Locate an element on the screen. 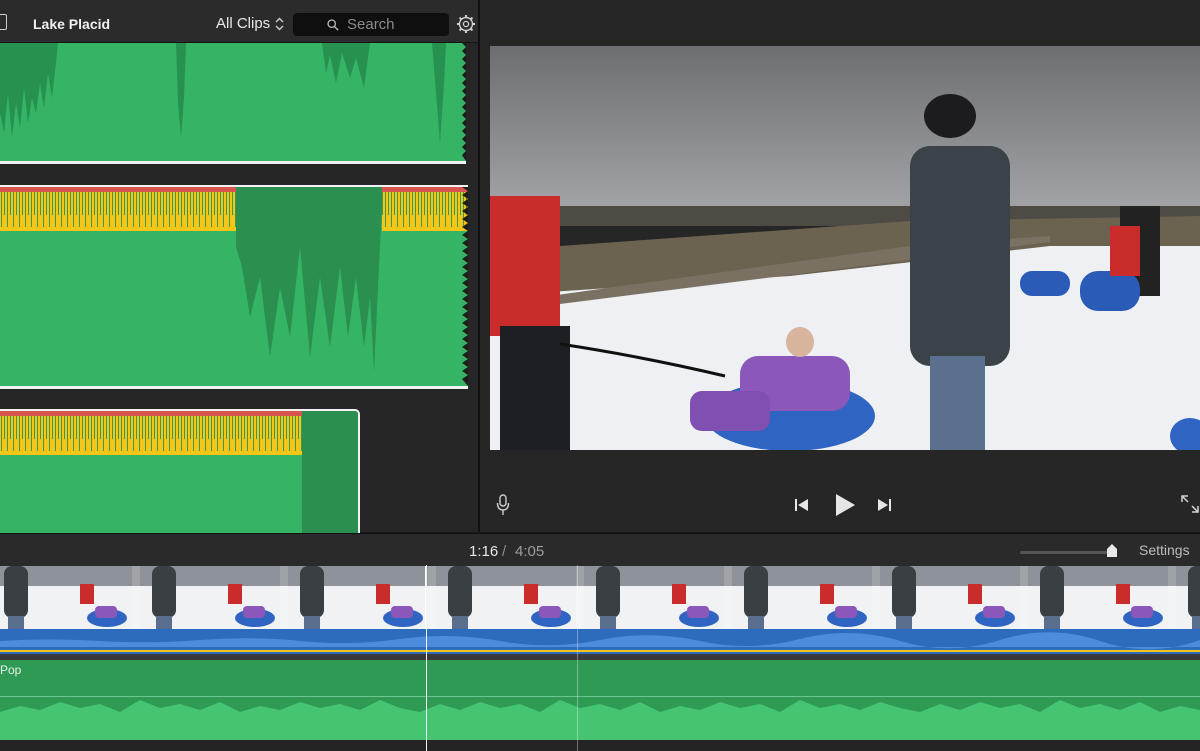  background-music-track is located at coordinates (600, 700).